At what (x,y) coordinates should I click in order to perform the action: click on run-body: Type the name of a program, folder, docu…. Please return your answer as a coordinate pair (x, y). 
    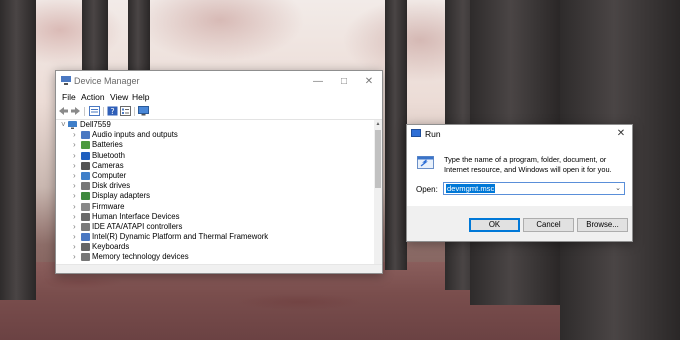
    Looking at the image, I should click on (519, 174).